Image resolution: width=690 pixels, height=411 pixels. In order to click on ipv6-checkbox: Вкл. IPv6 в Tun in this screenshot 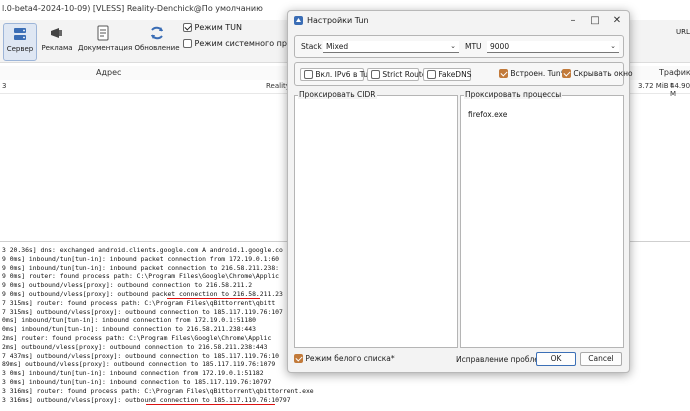, I will do `click(336, 74)`.